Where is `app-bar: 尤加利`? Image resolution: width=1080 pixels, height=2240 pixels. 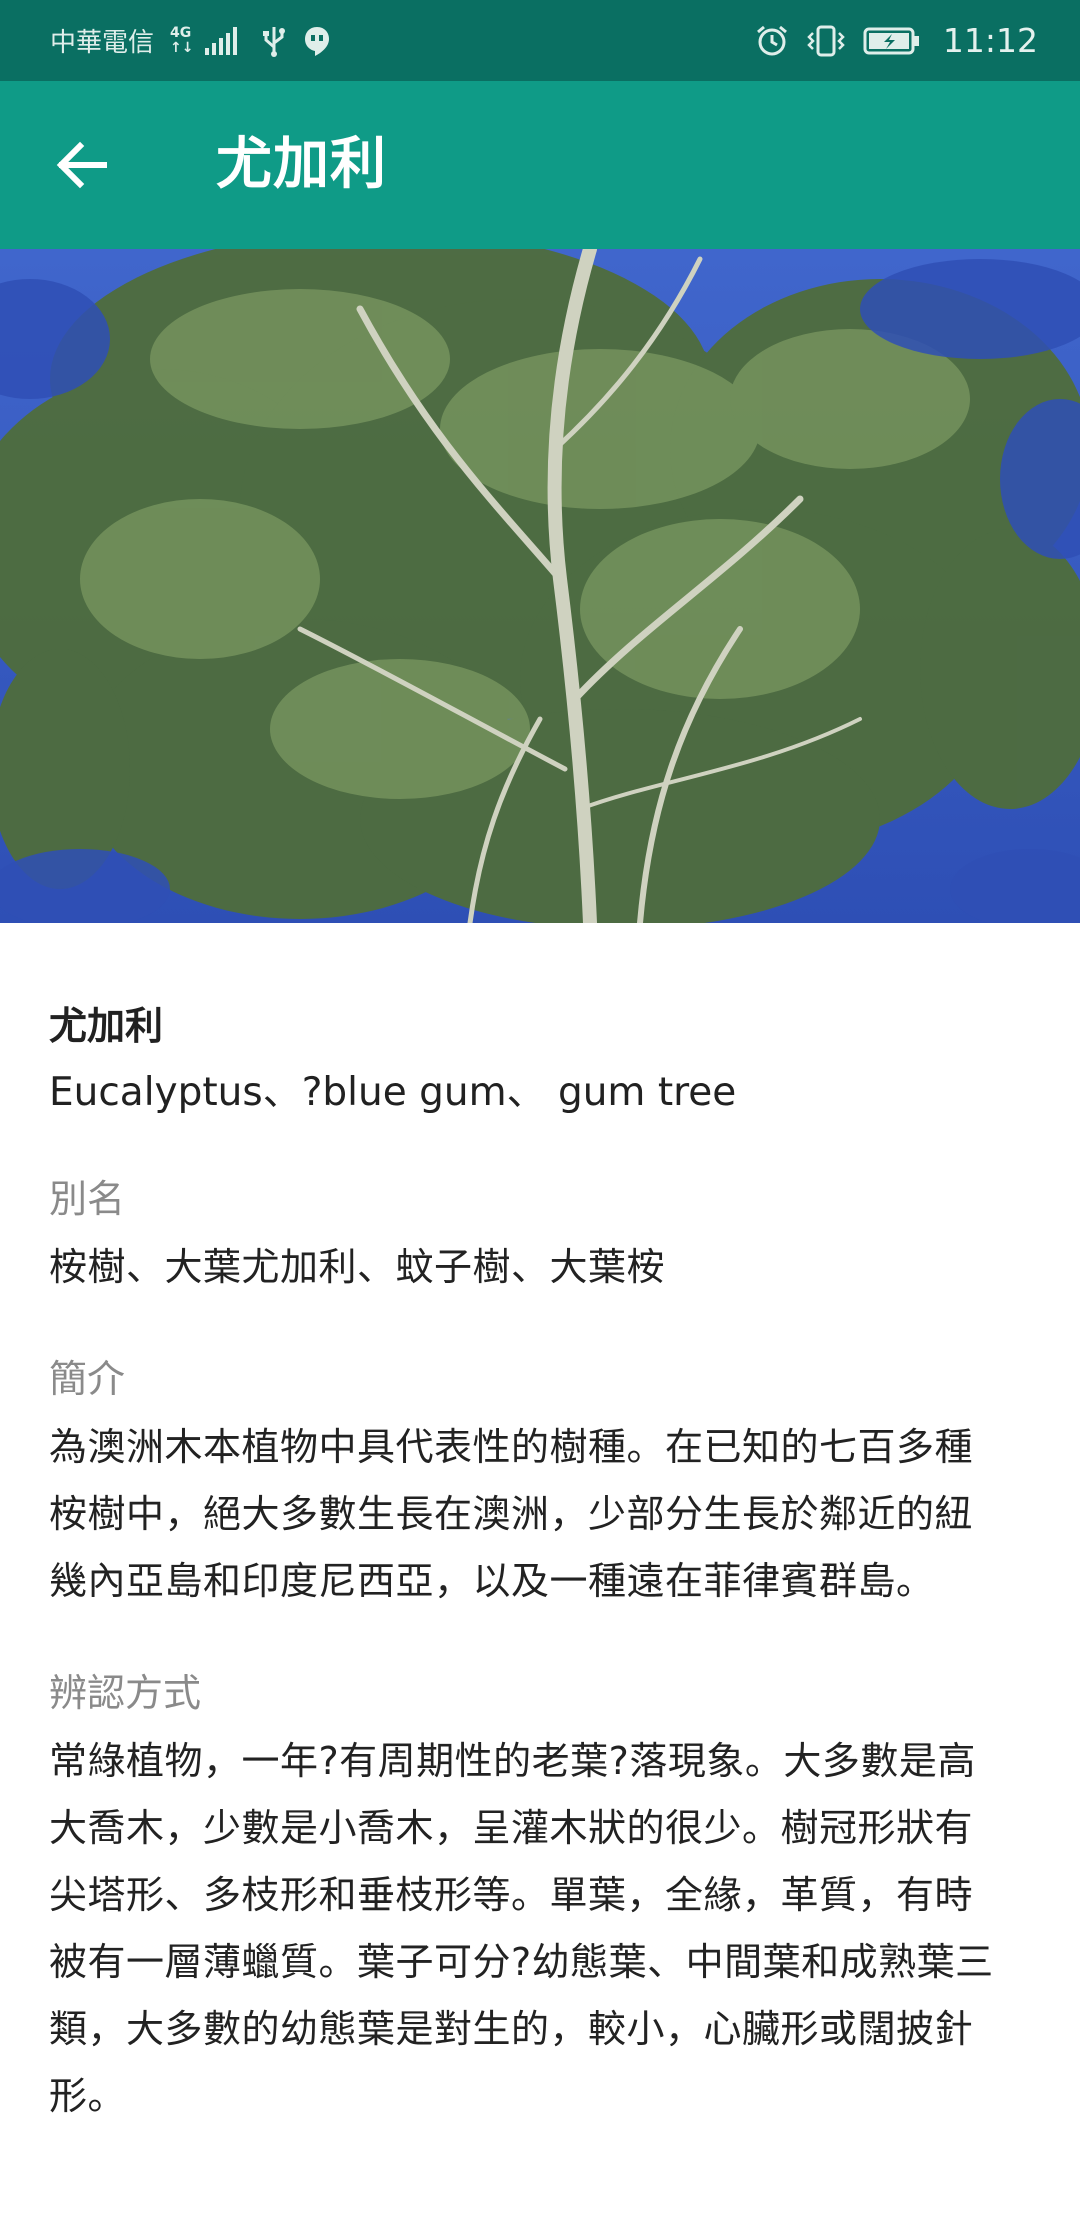
app-bar: 尤加利 is located at coordinates (540, 165).